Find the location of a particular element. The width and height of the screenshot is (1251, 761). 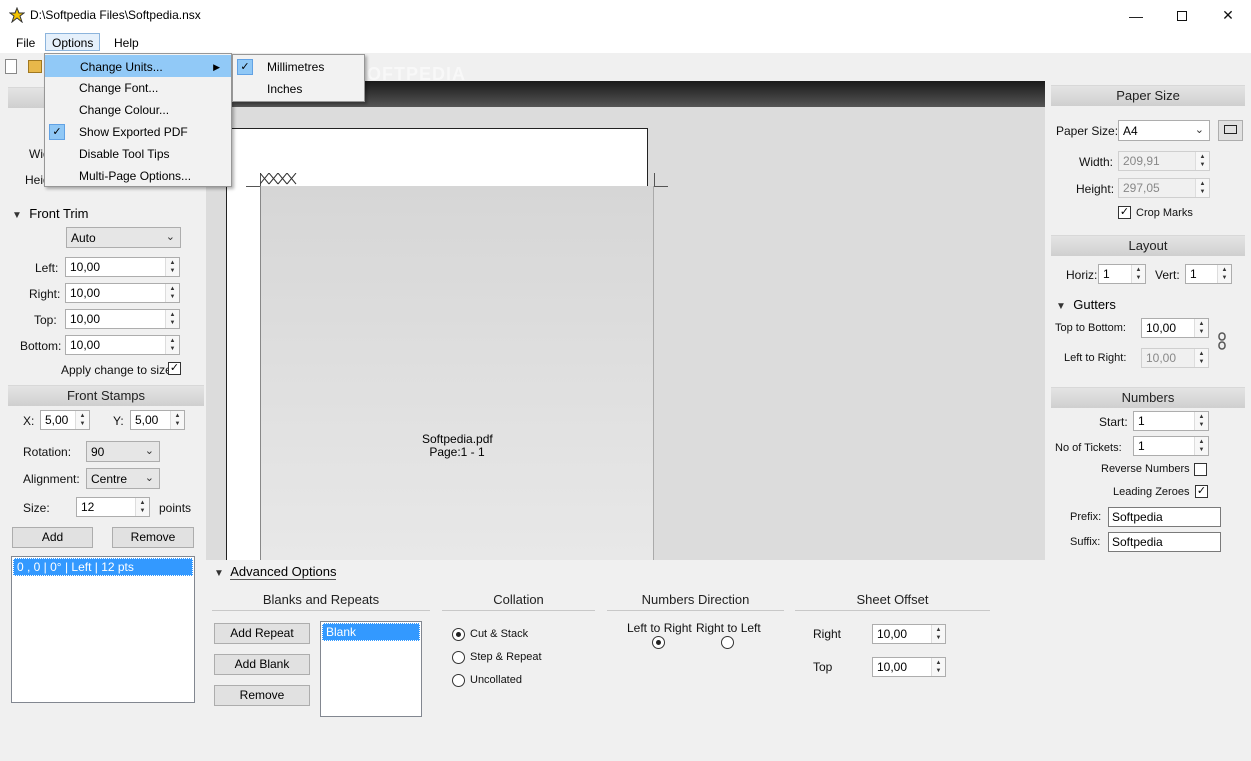

trim-top-value: 10,00 is located at coordinates (85, 319).